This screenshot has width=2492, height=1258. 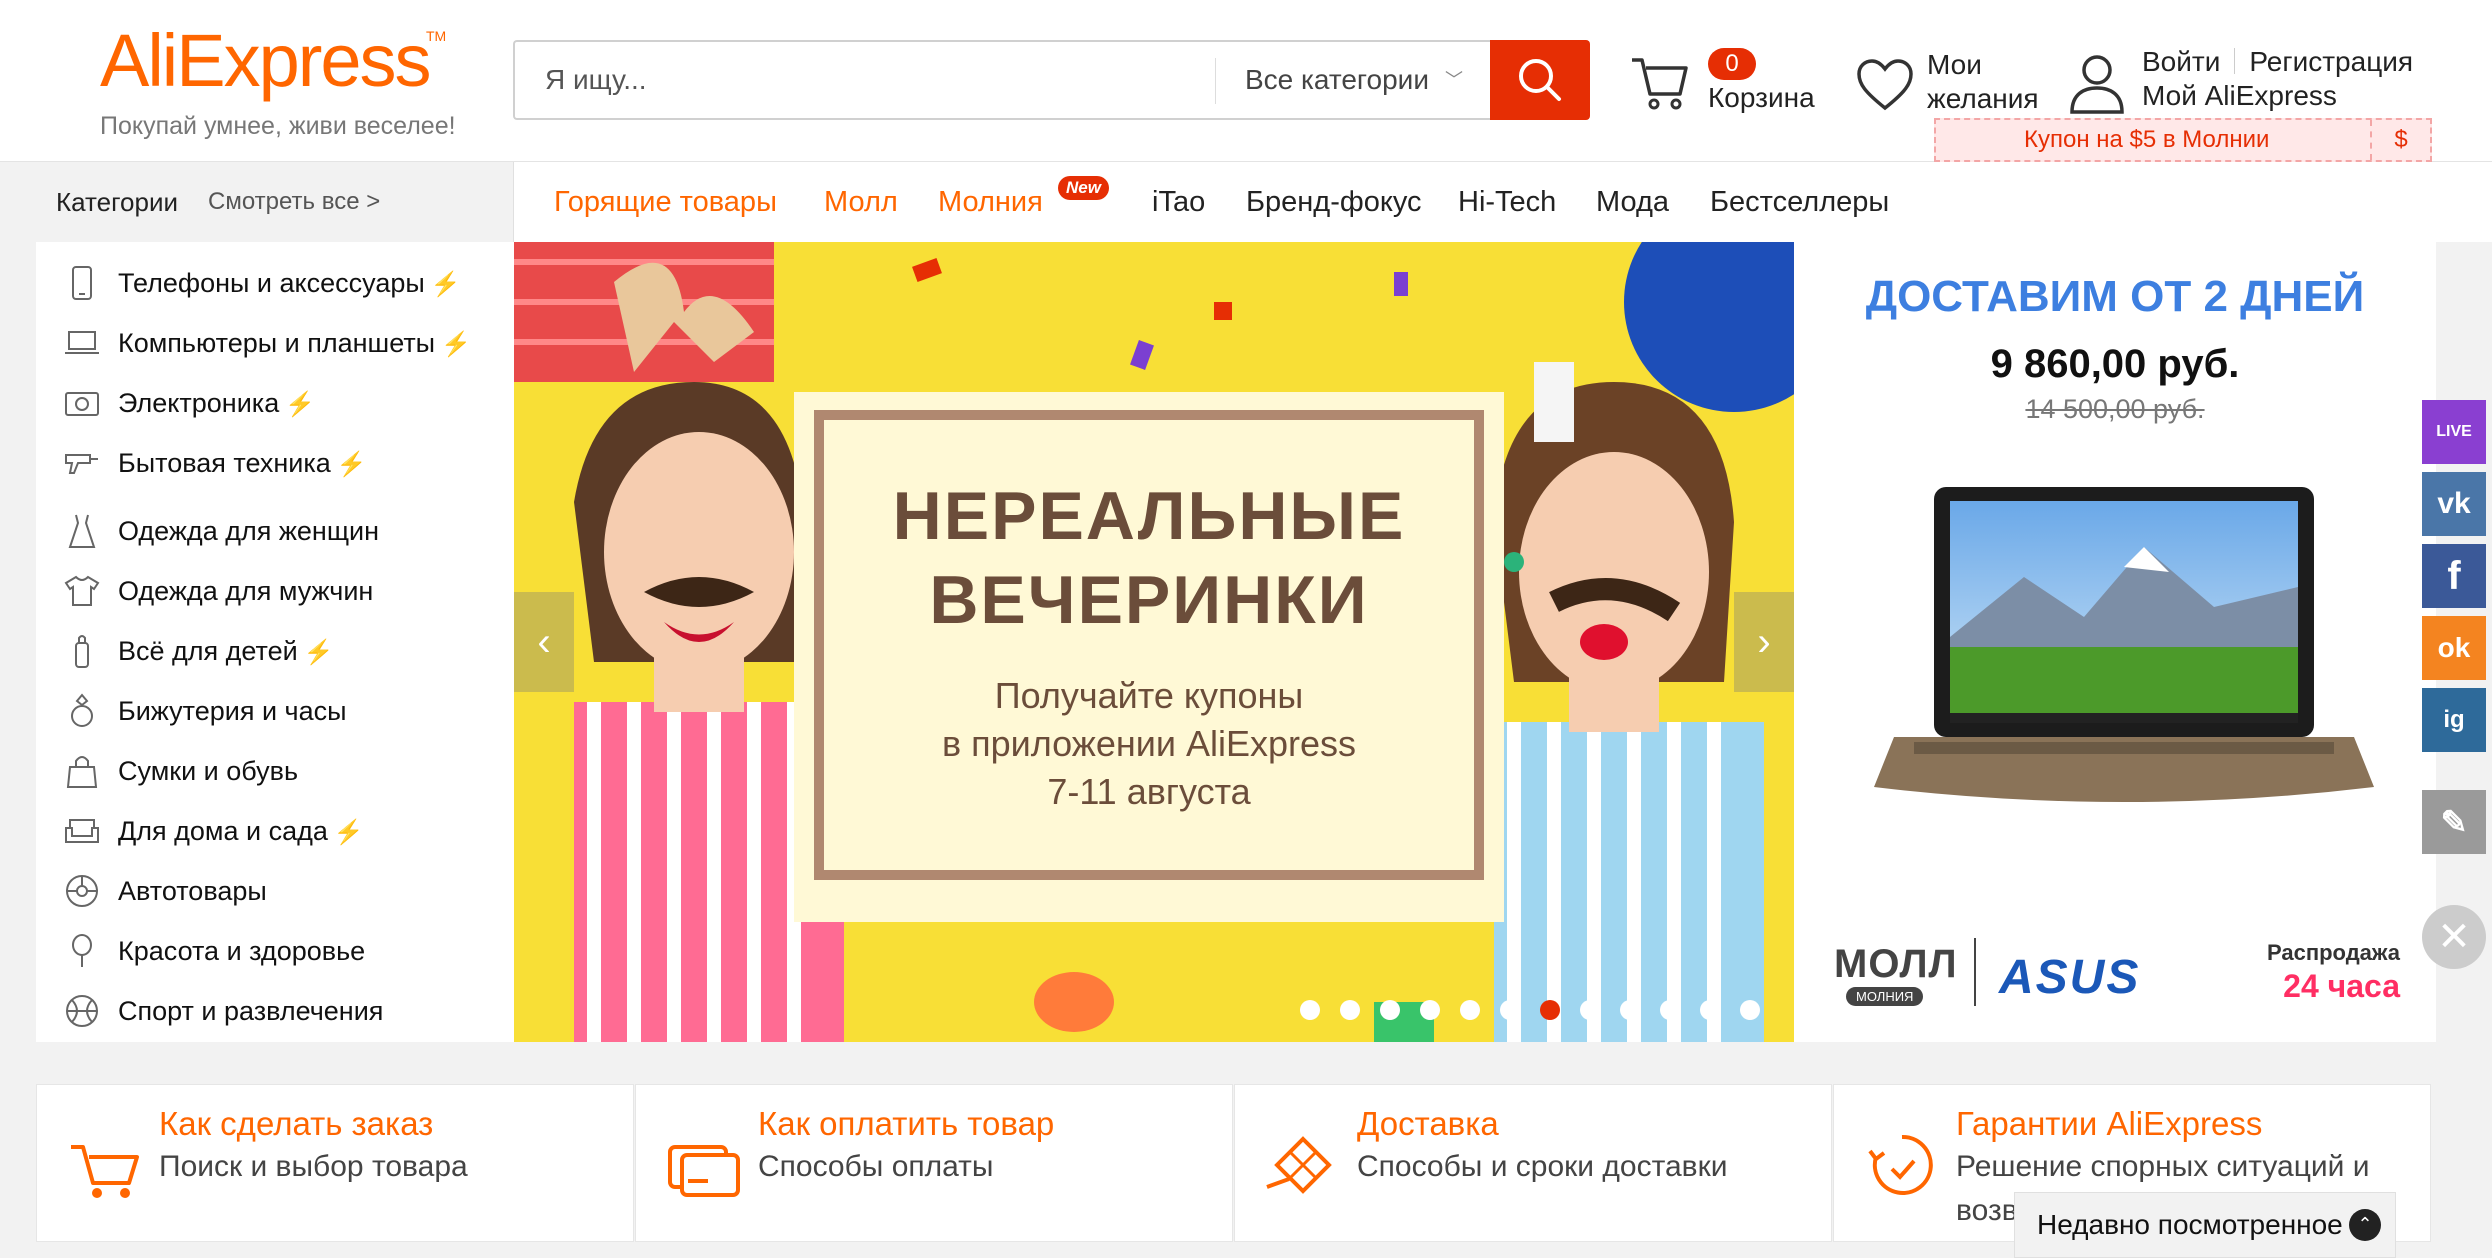 I want to click on category-text: Электроника, so click(x=199, y=402).